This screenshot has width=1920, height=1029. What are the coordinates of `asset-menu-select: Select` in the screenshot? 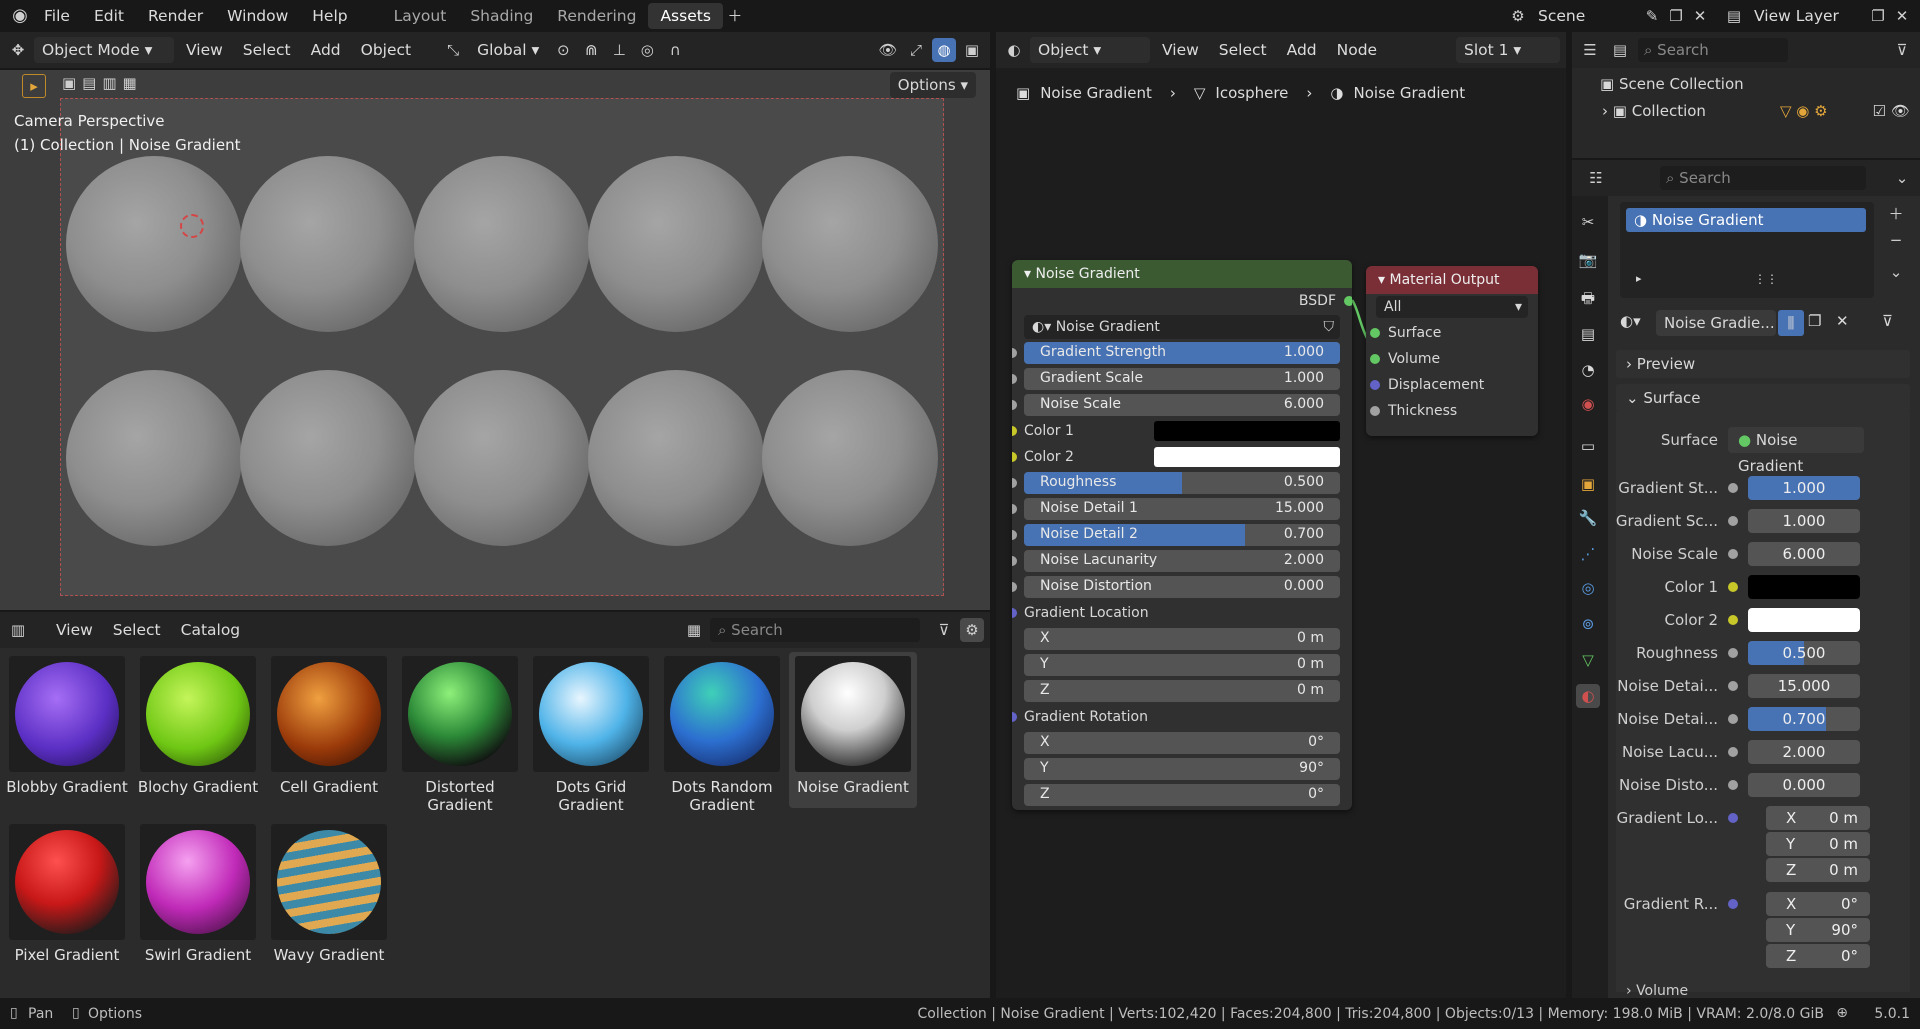 It's located at (137, 630).